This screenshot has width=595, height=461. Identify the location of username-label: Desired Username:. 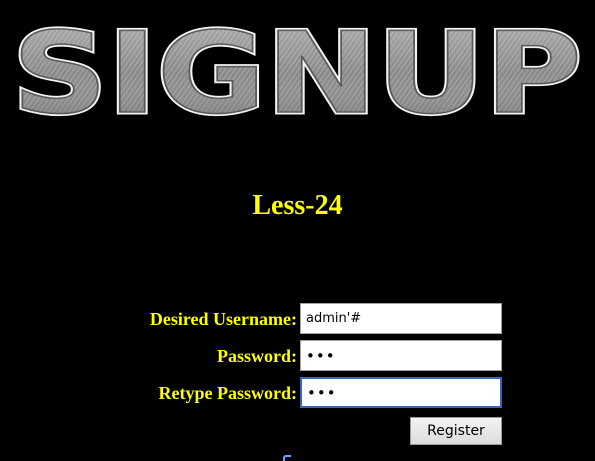
(223, 319).